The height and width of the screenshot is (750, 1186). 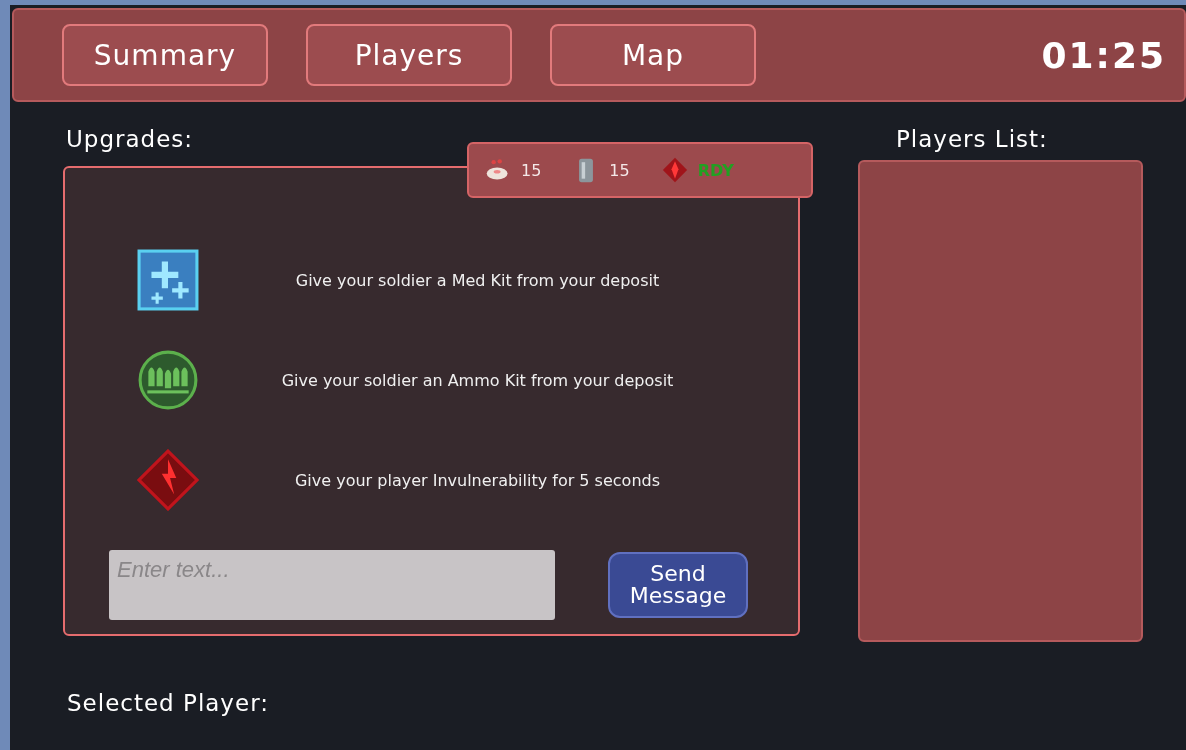 What do you see at coordinates (715, 170) in the screenshot?
I see `resource-value: RDY` at bounding box center [715, 170].